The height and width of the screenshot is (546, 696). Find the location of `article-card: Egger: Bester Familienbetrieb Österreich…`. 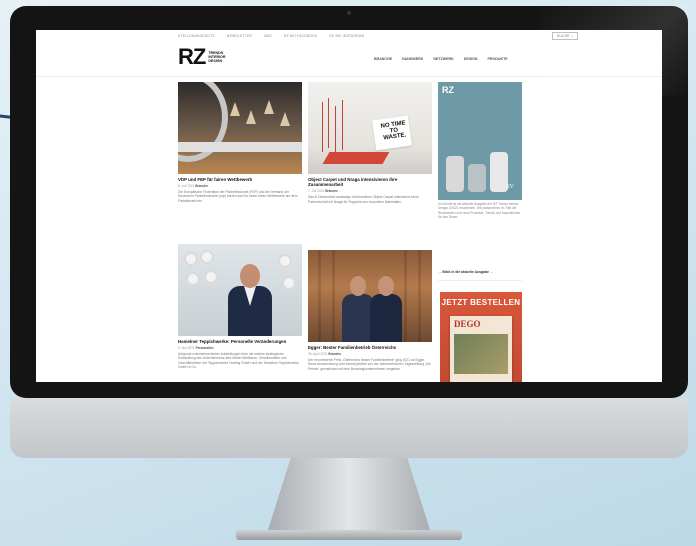

article-card: Egger: Bester Familienbetrieb Österreich… is located at coordinates (370, 310).